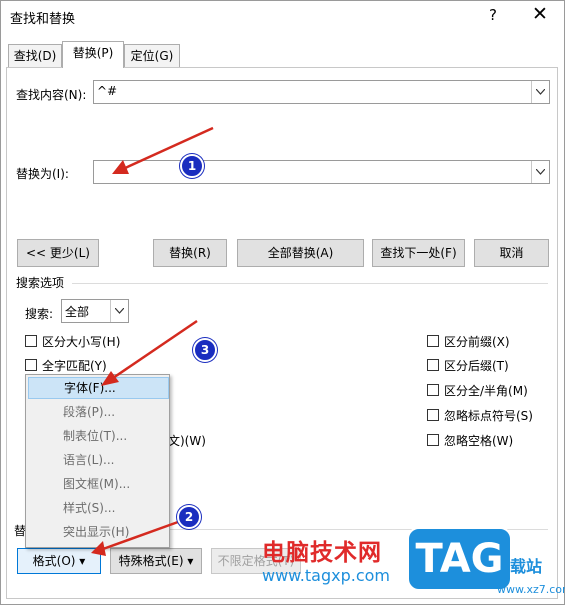  What do you see at coordinates (189, 517) in the screenshot?
I see `annotation-badge-2: 2` at bounding box center [189, 517].